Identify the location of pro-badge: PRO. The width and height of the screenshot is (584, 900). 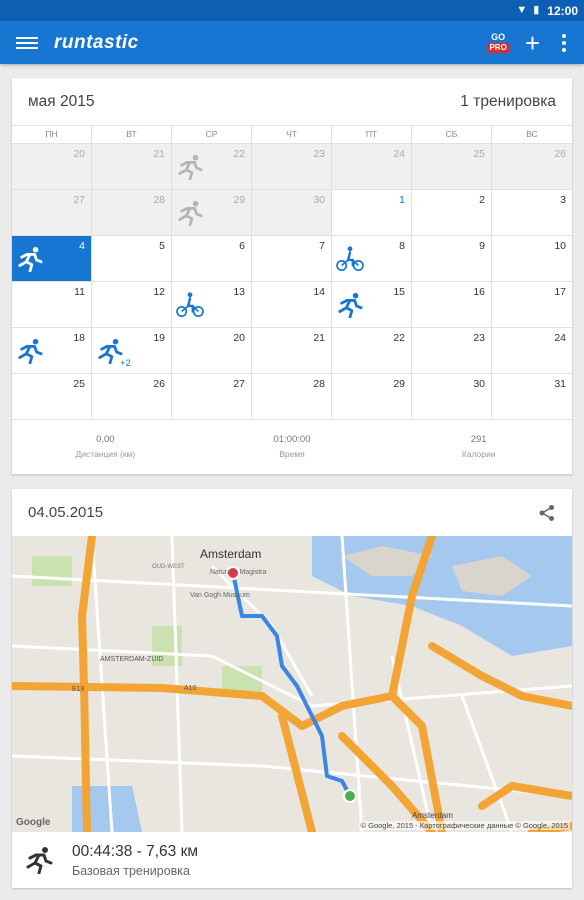
(498, 47).